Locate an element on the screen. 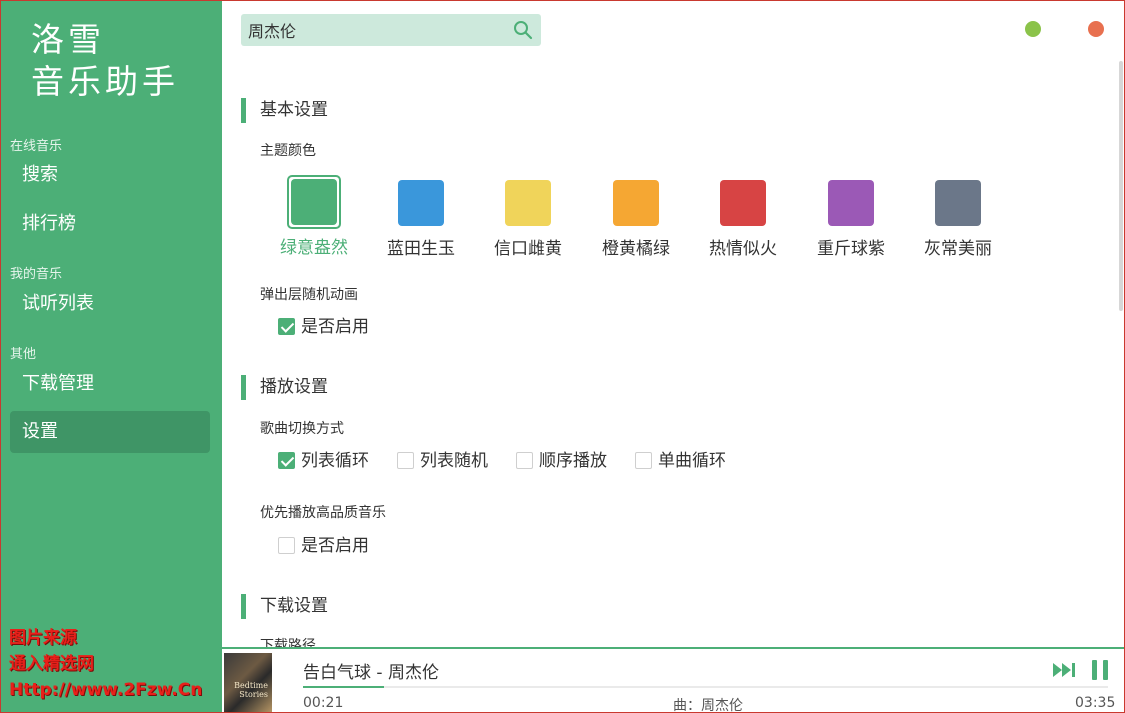  app-logo-line2: 音乐助手 is located at coordinates (105, 81).